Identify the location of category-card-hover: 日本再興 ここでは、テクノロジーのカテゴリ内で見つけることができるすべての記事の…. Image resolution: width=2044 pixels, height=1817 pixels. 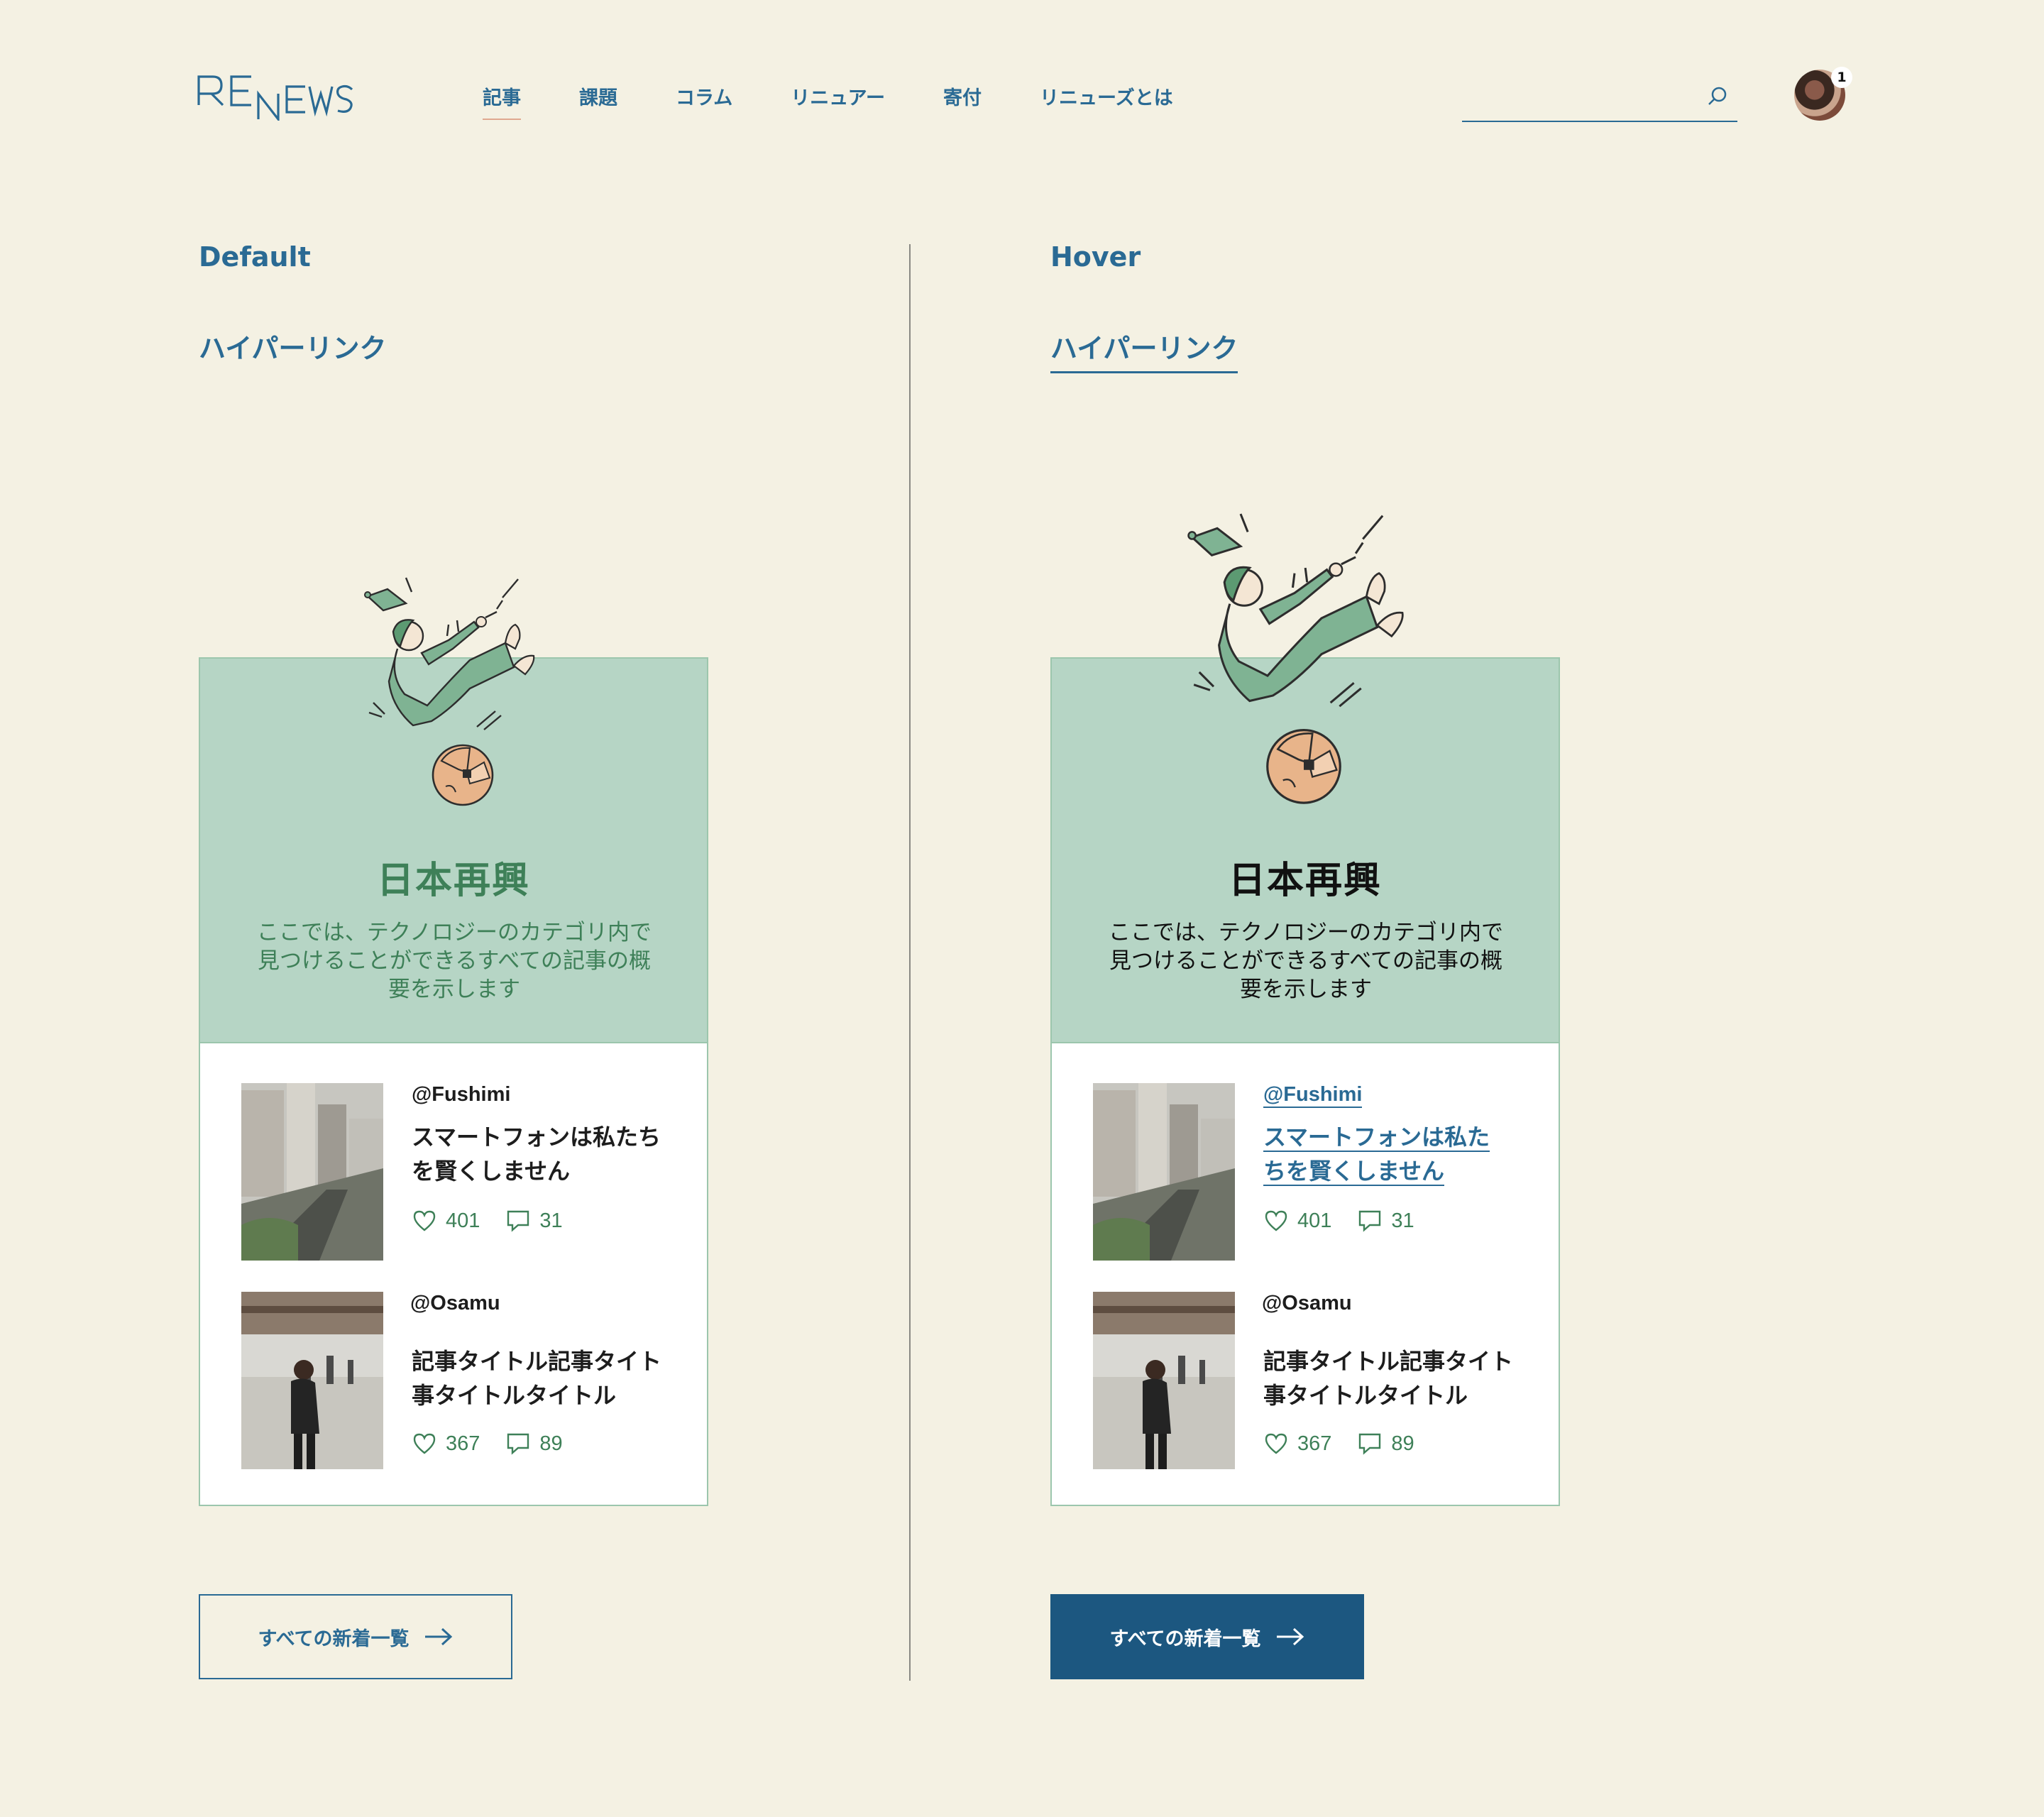
(1305, 1009).